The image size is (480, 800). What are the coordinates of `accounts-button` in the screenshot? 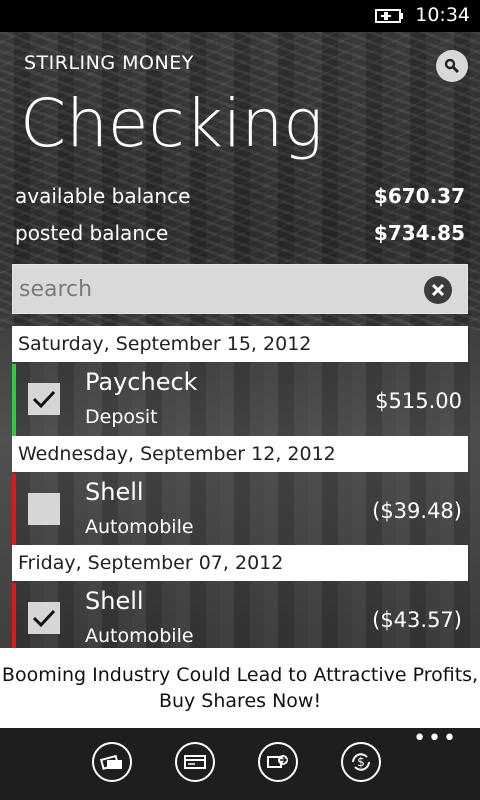 It's located at (112, 762).